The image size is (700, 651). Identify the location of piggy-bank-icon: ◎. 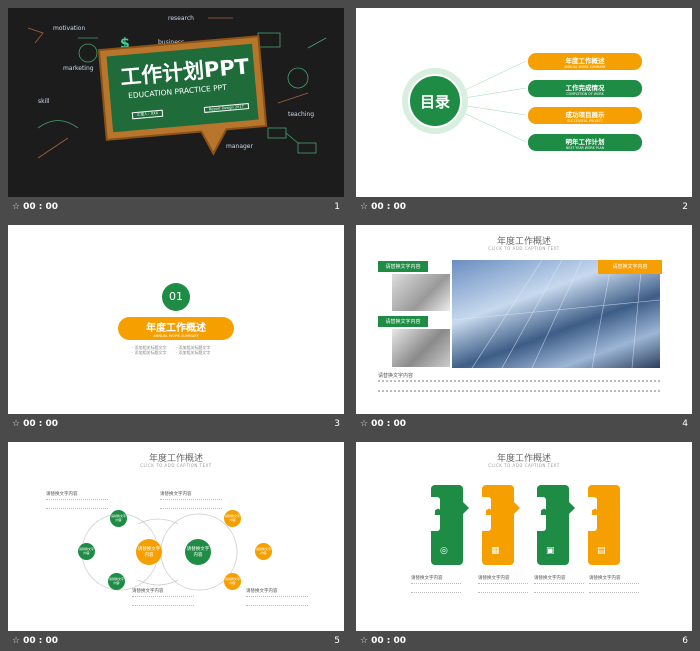
(444, 551).